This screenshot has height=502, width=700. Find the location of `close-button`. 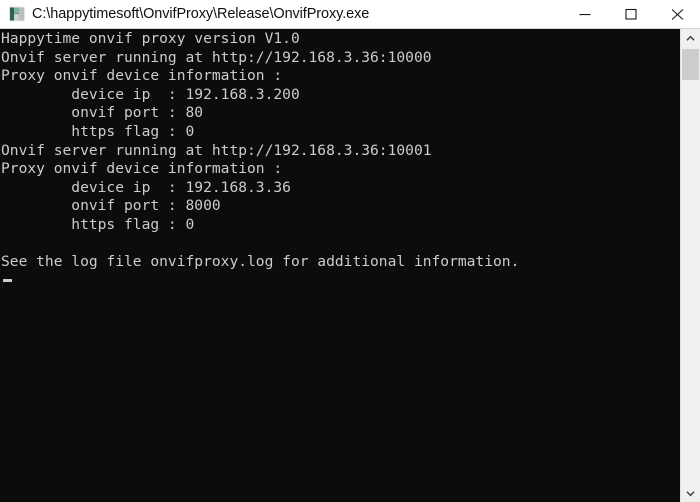

close-button is located at coordinates (677, 14).